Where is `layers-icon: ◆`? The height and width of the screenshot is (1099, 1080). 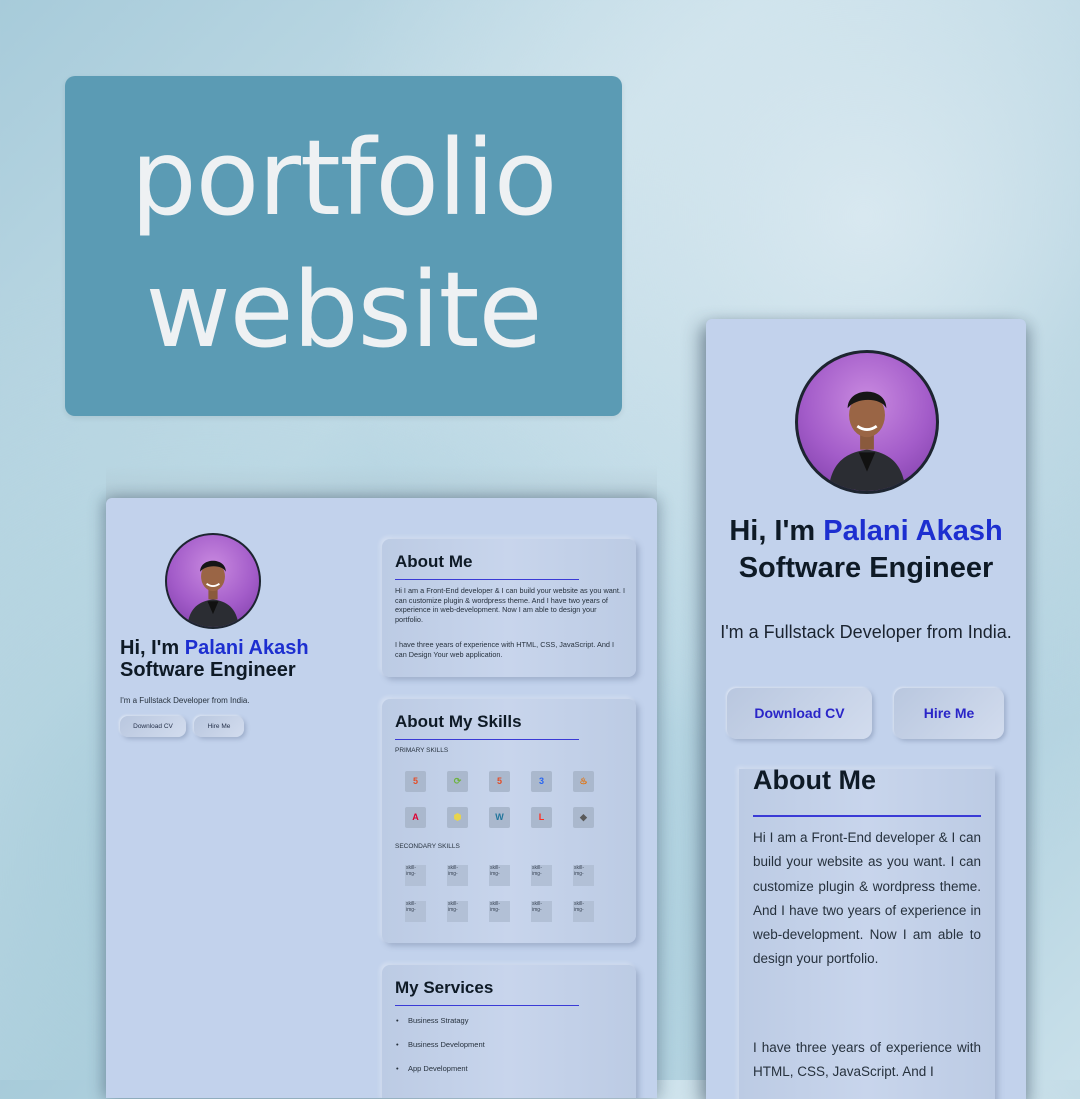 layers-icon: ◆ is located at coordinates (583, 817).